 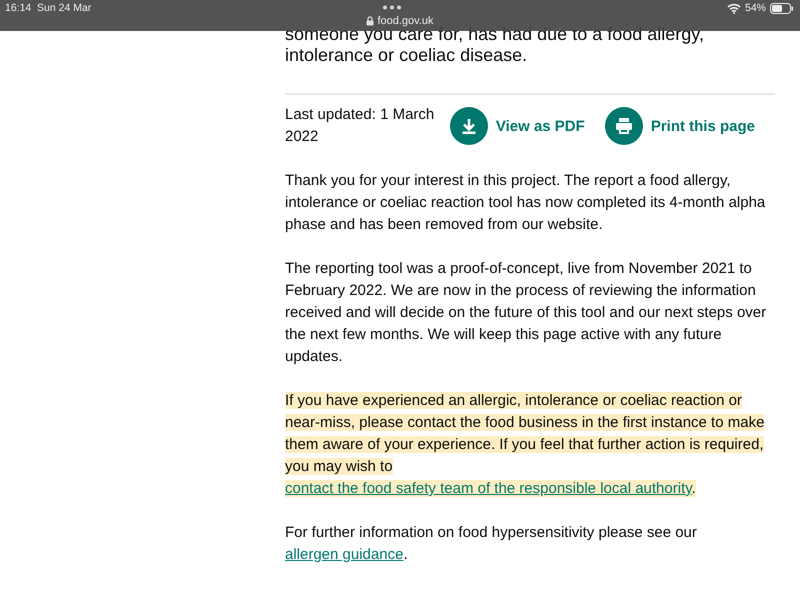 What do you see at coordinates (679, 126) in the screenshot?
I see `action-link: Print this page` at bounding box center [679, 126].